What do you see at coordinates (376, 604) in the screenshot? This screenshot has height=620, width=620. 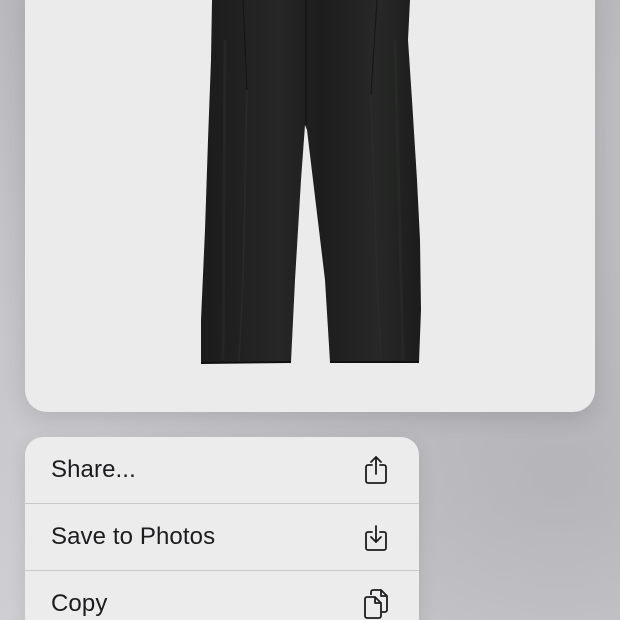 I see `copy-icon` at bounding box center [376, 604].